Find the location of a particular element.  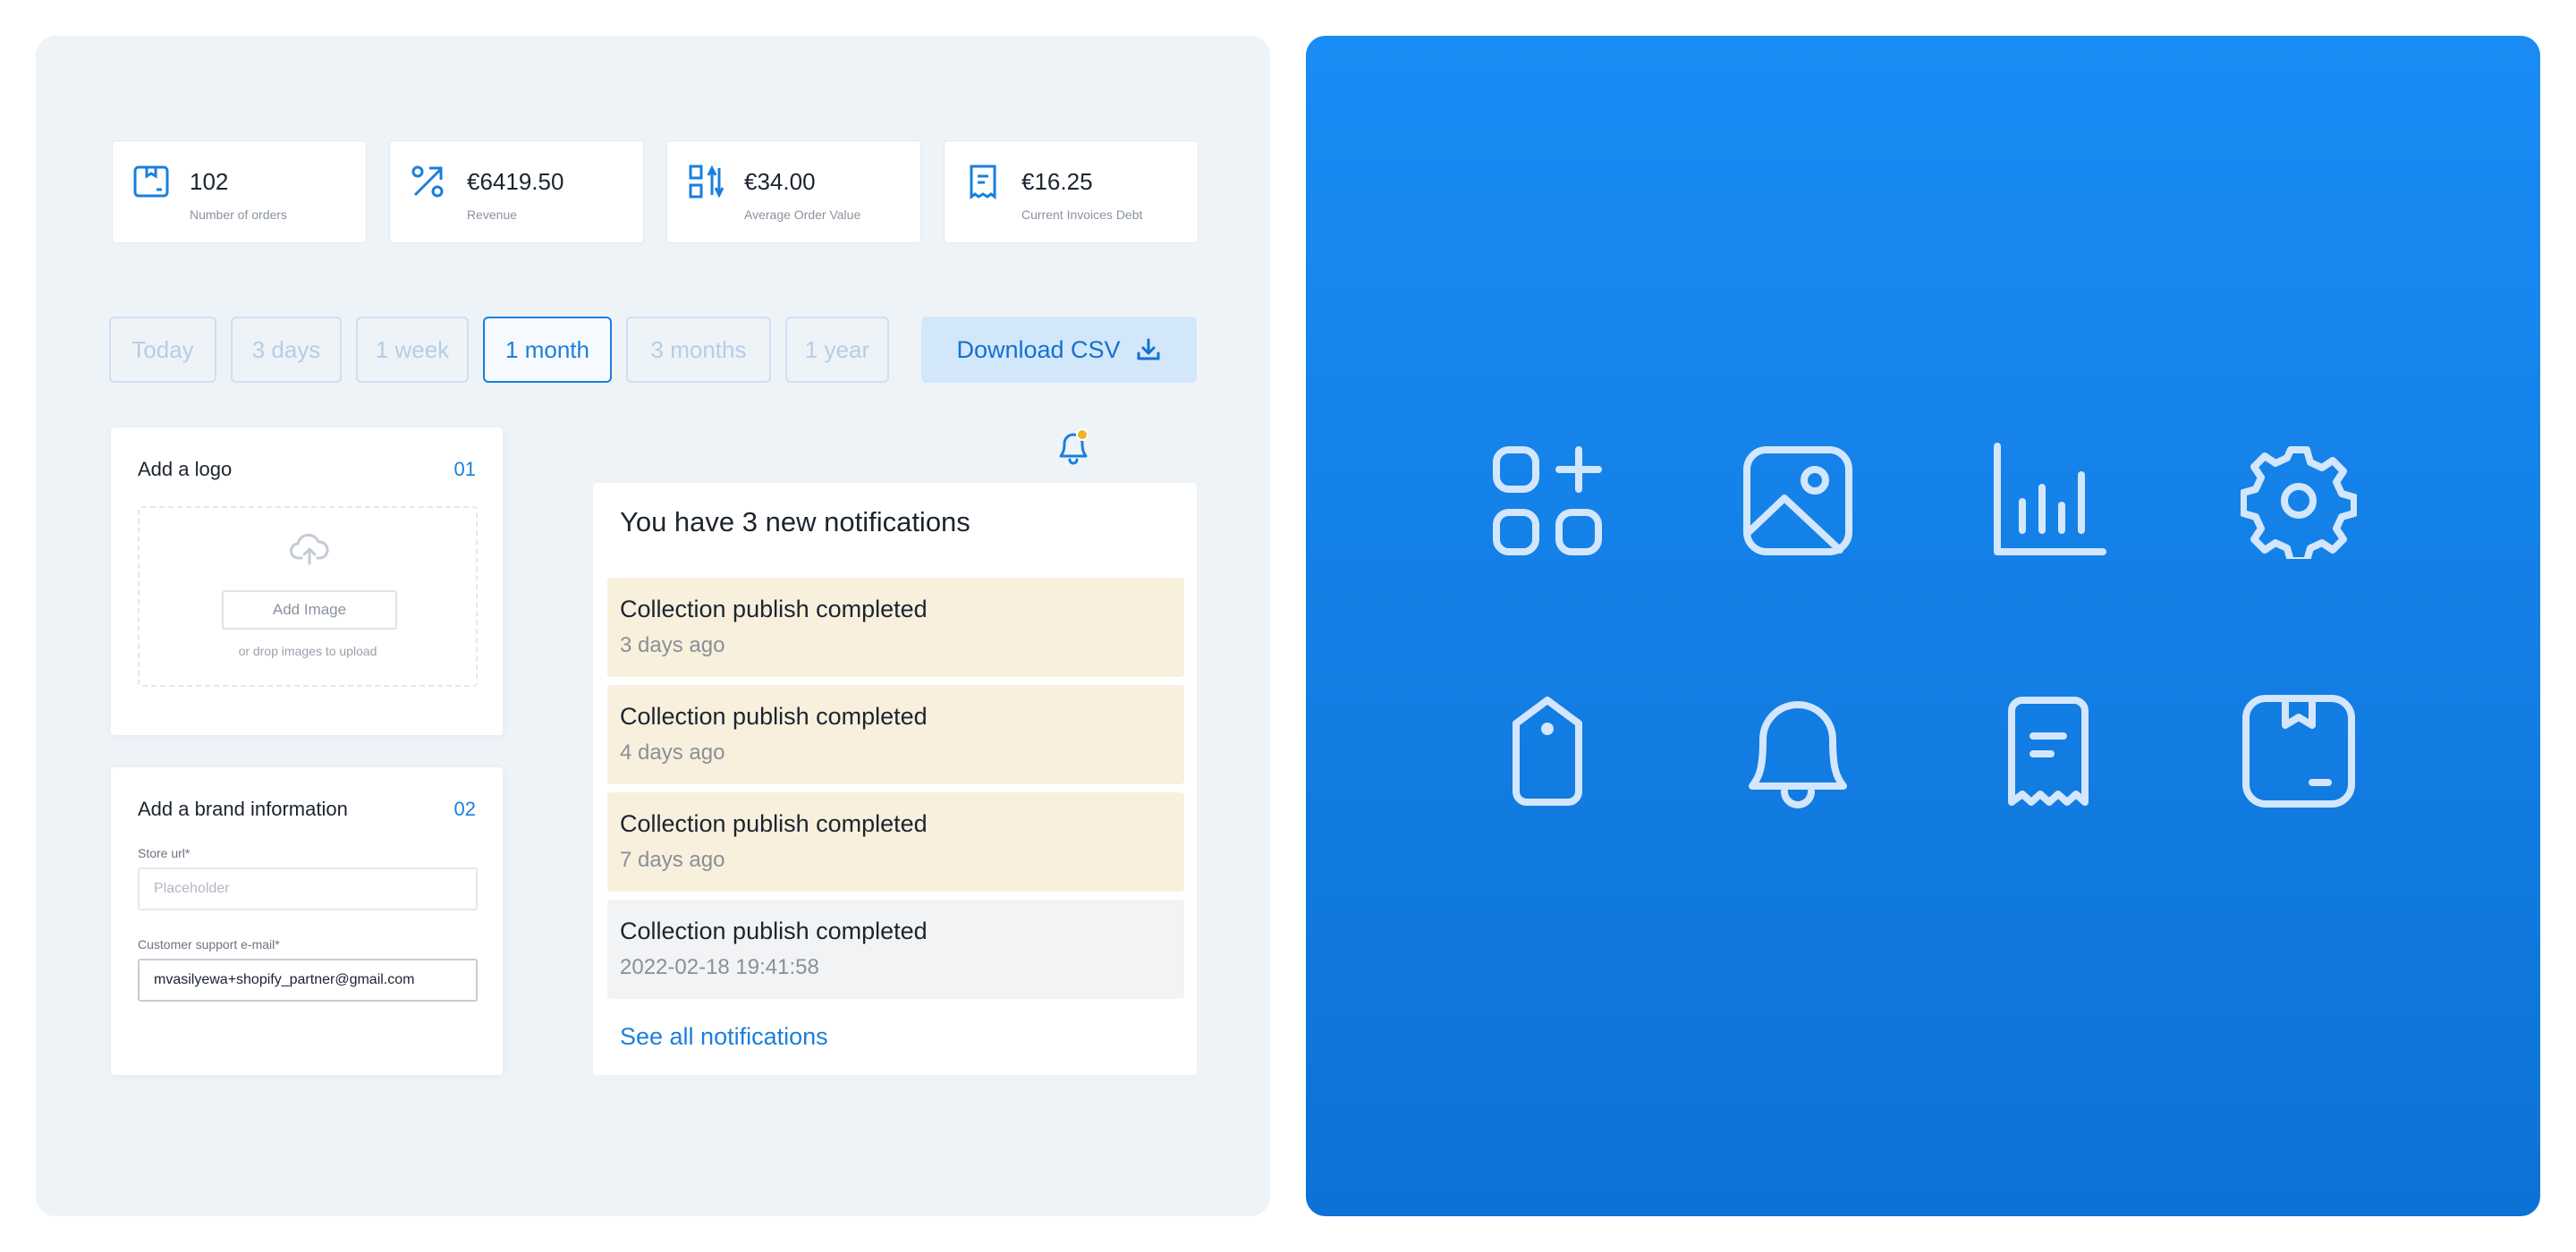

stat-label: Number of orders is located at coordinates (238, 215).